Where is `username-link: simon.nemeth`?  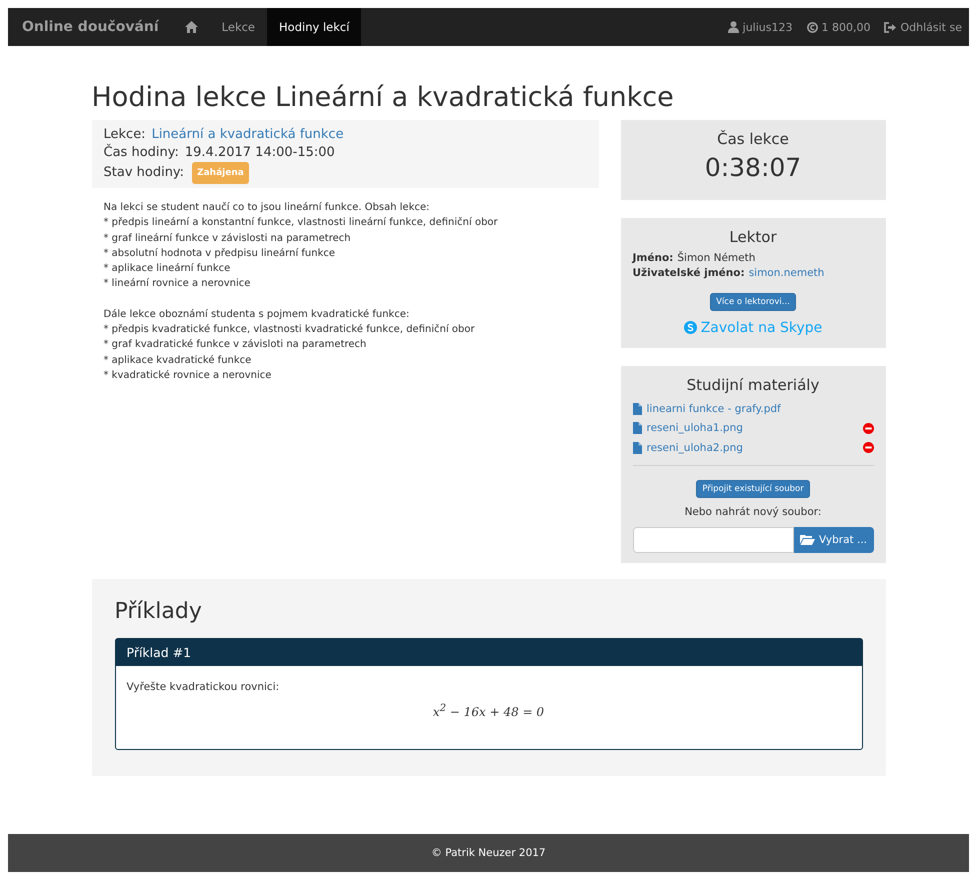
username-link: simon.nemeth is located at coordinates (786, 273).